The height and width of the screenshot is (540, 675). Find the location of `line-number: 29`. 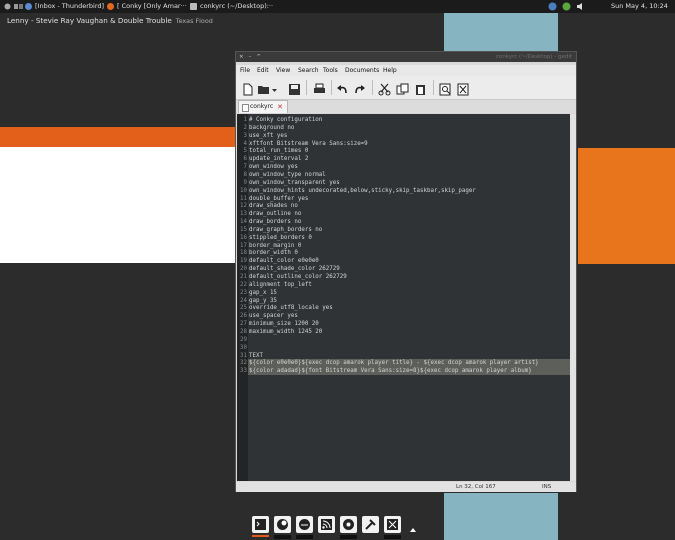

line-number: 29 is located at coordinates (243, 339).